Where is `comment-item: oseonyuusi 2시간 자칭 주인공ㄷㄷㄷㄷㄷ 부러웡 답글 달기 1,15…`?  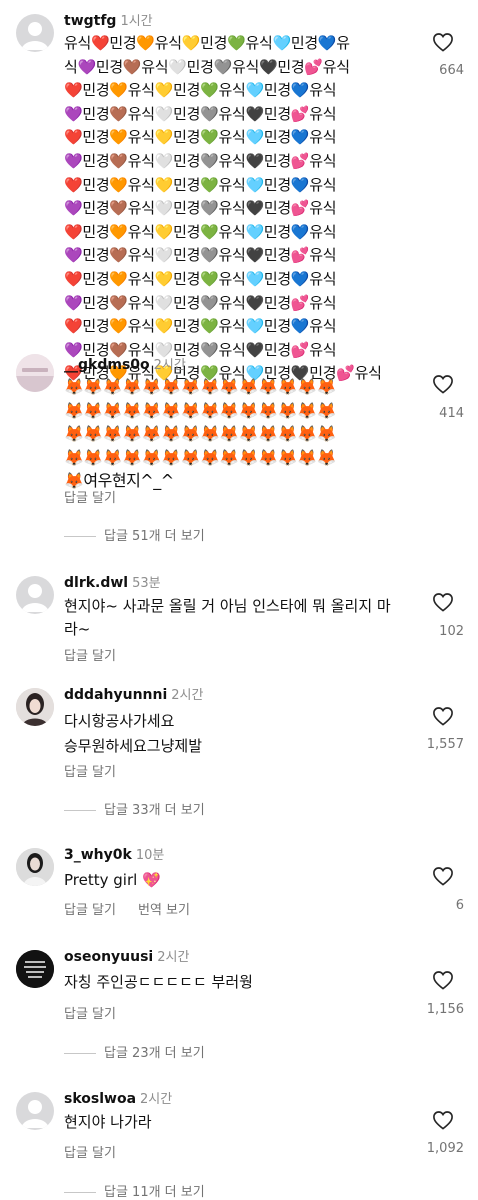
comment-item: oseonyuusi 2시간 자칭 주인공ㄷㄷㄷㄷㄷ 부러웡 답글 달기 1,15… is located at coordinates (239, 1007).